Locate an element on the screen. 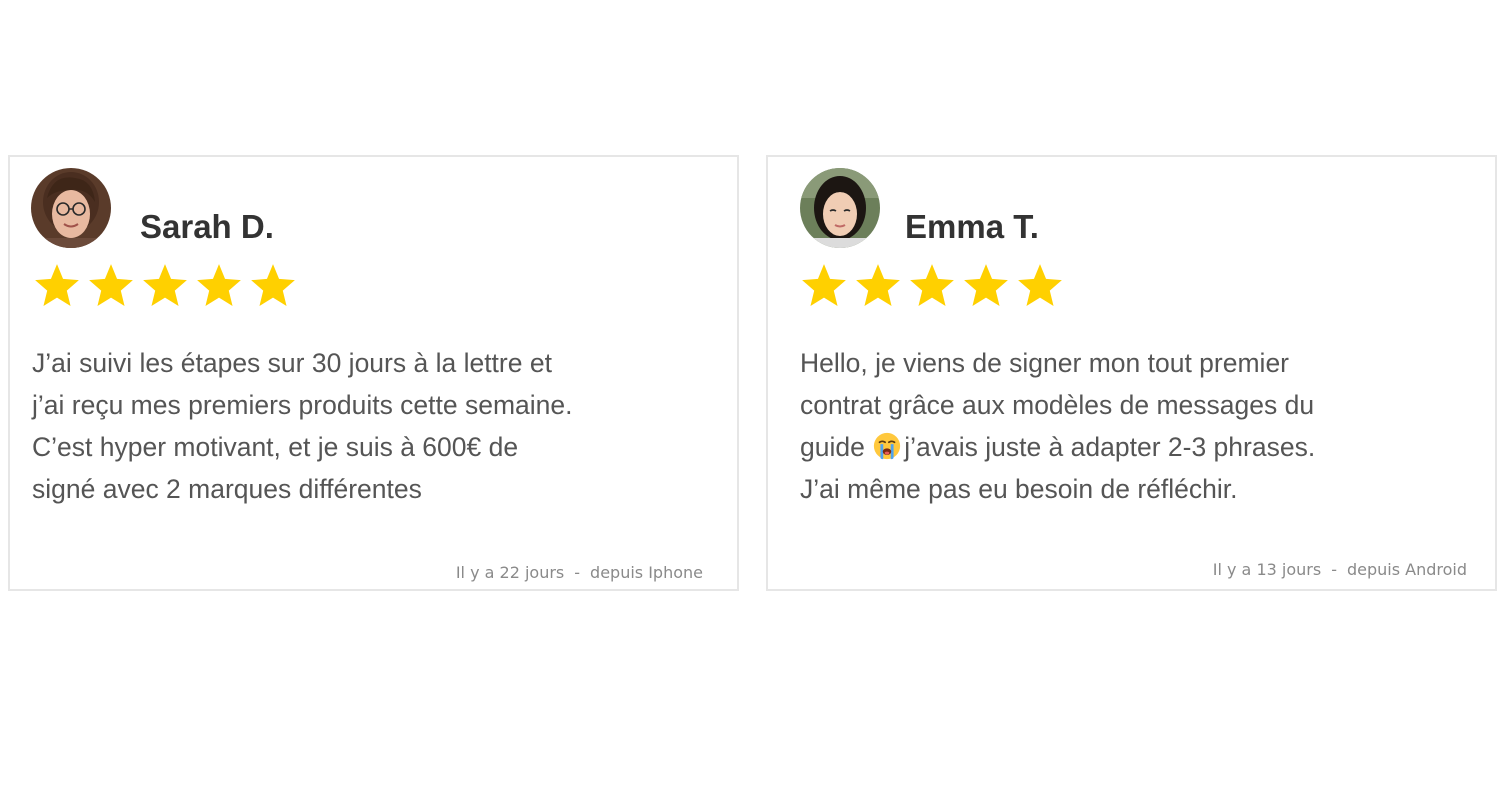 Image resolution: width=1500 pixels, height=800 pixels. crying-face-icon is located at coordinates (887, 446).